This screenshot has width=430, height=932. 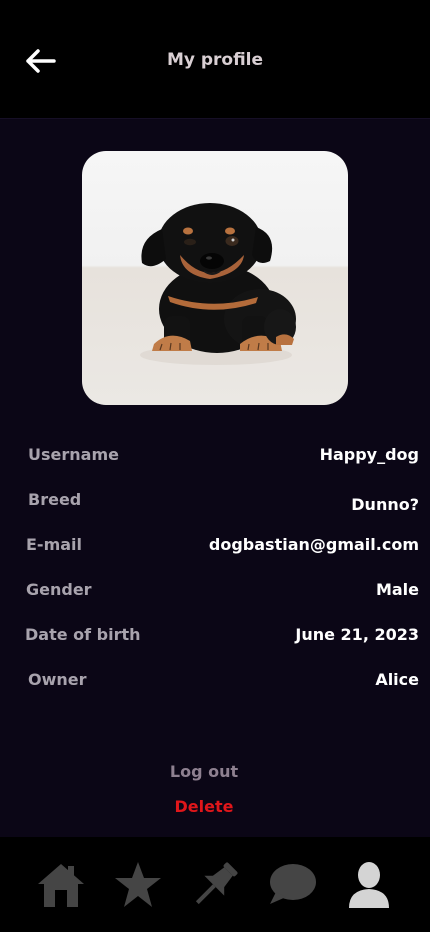 What do you see at coordinates (397, 679) in the screenshot?
I see `owner-value: Alice` at bounding box center [397, 679].